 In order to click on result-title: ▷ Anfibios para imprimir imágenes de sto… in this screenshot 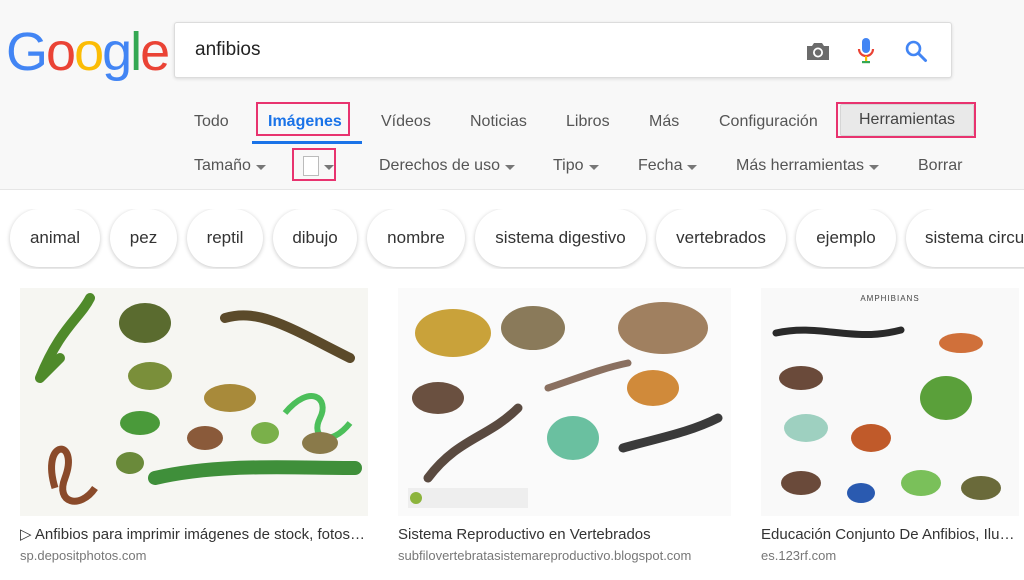, I will do `click(194, 535)`.